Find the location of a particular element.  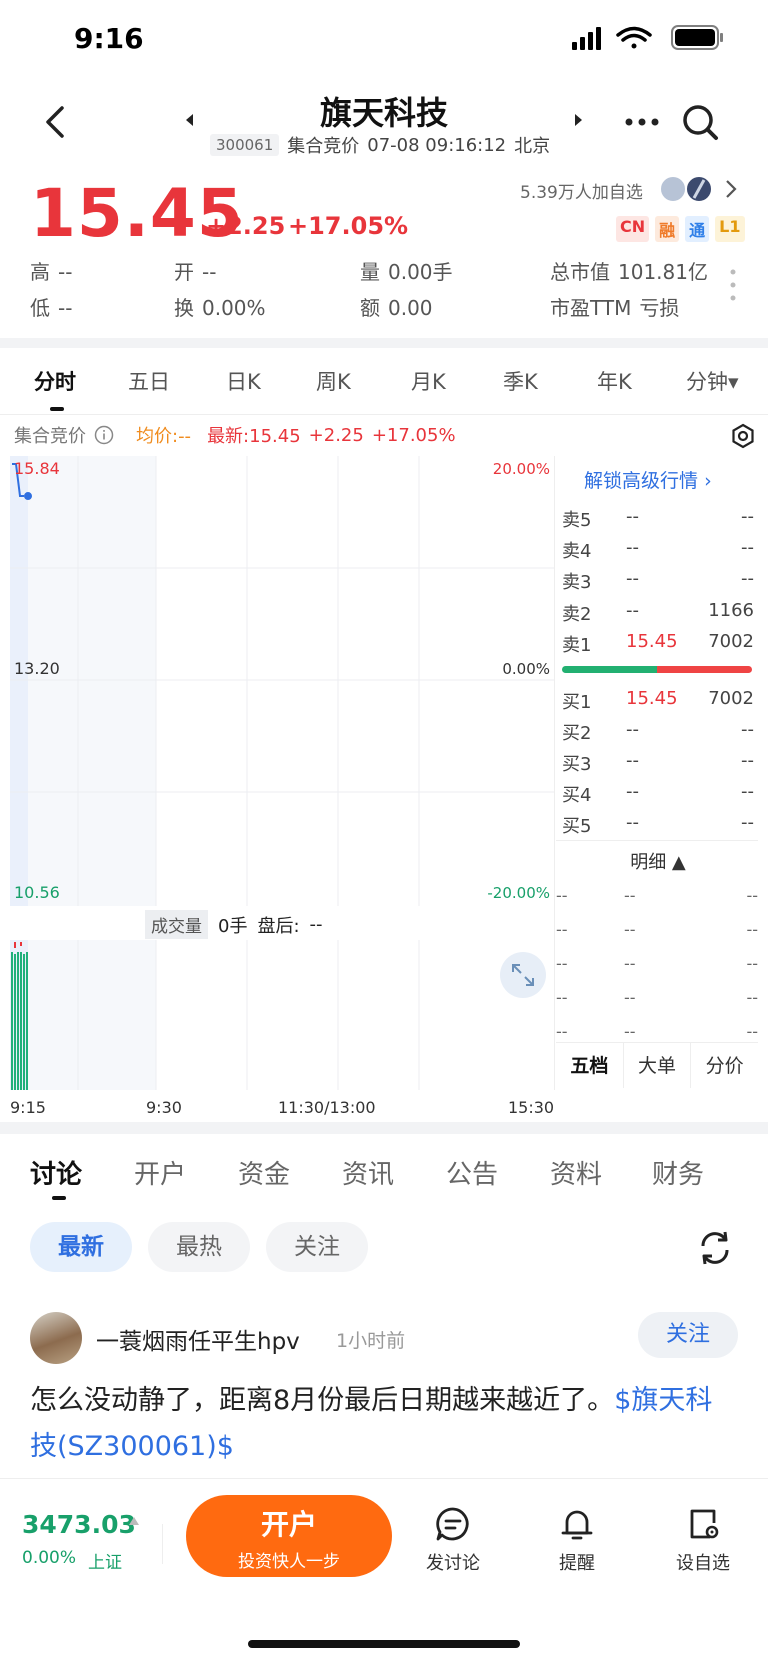

filter-following: 关注 is located at coordinates (317, 1247).